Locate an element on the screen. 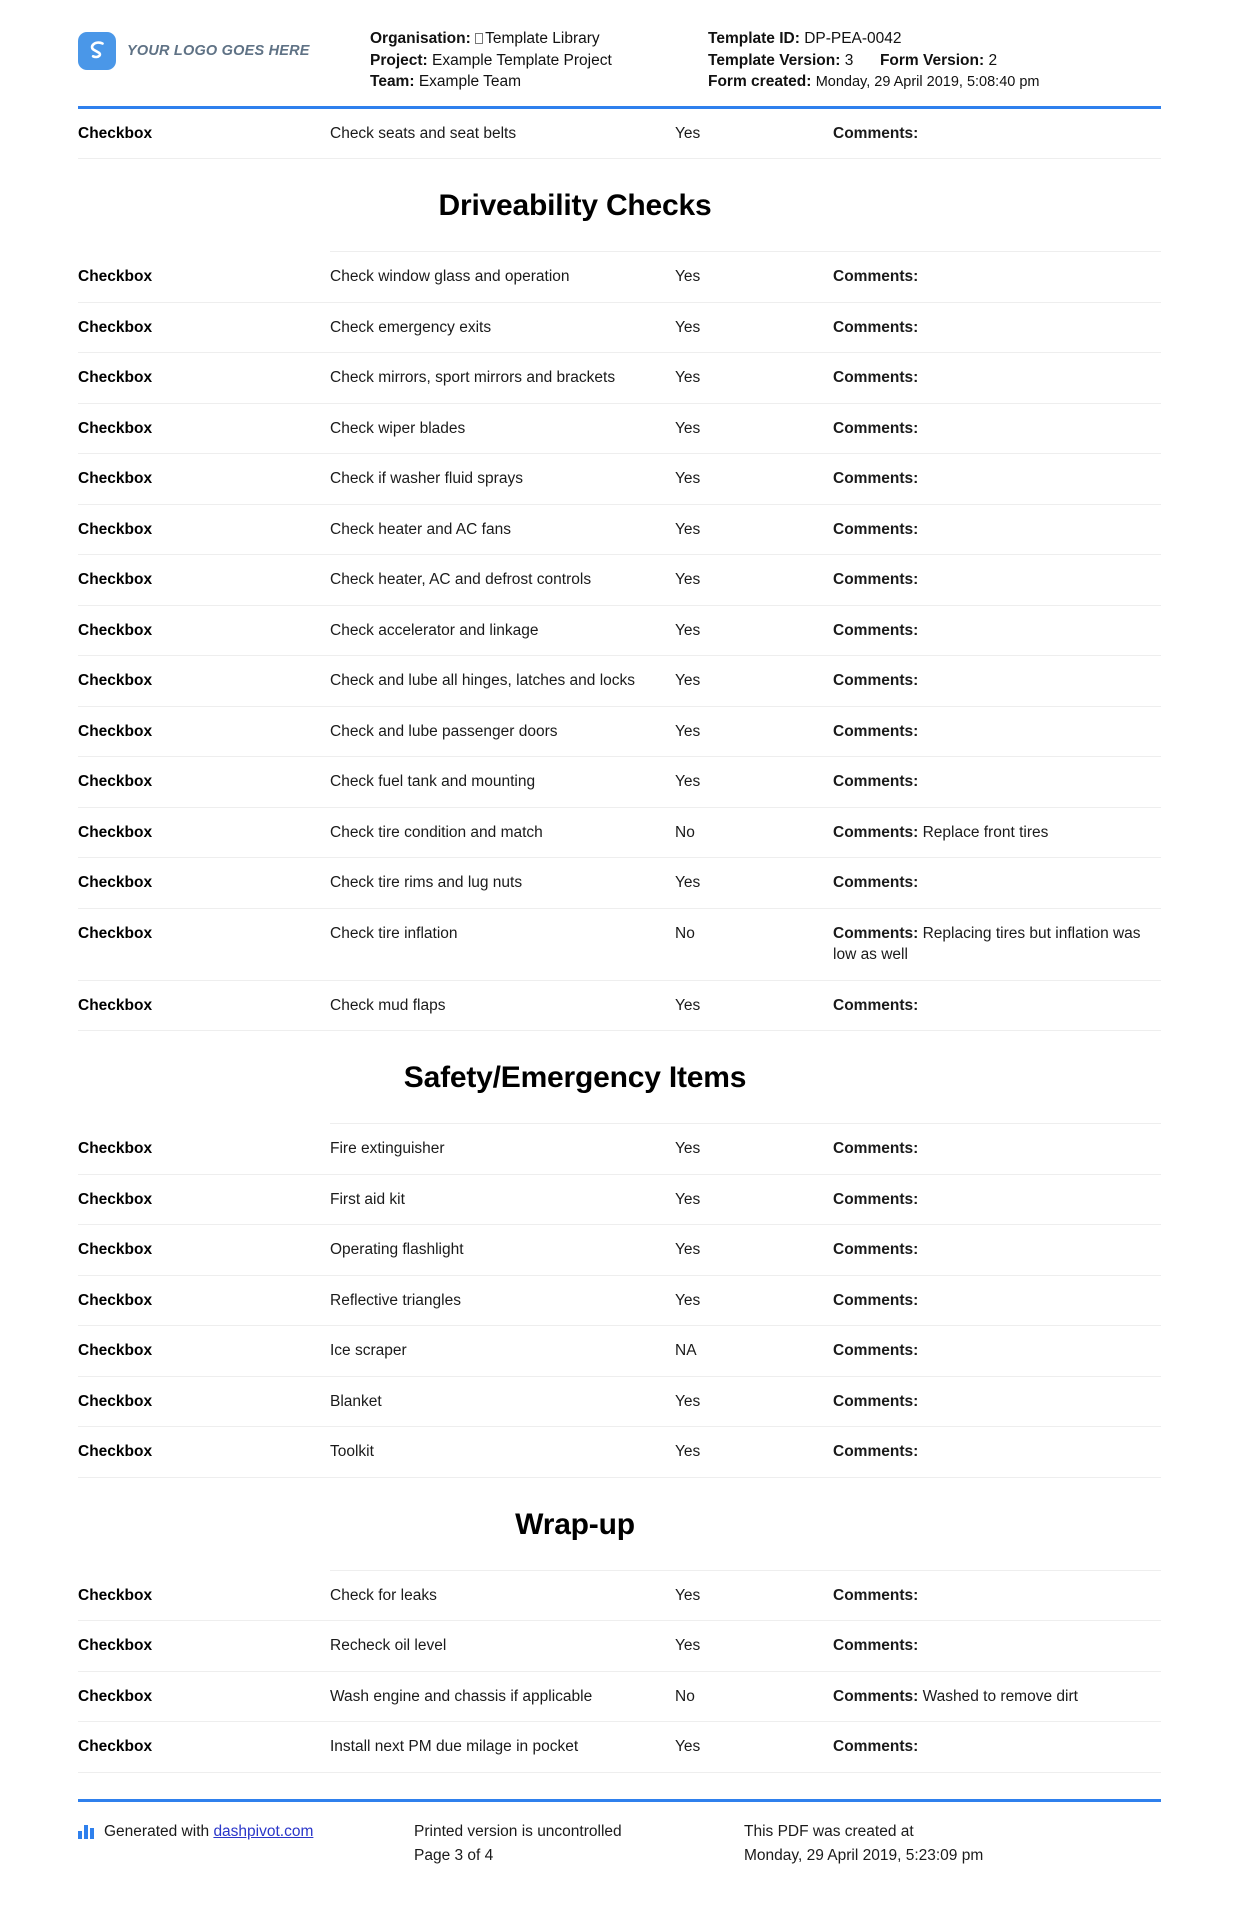 The image size is (1239, 1908). team-label: Team: is located at coordinates (392, 81).